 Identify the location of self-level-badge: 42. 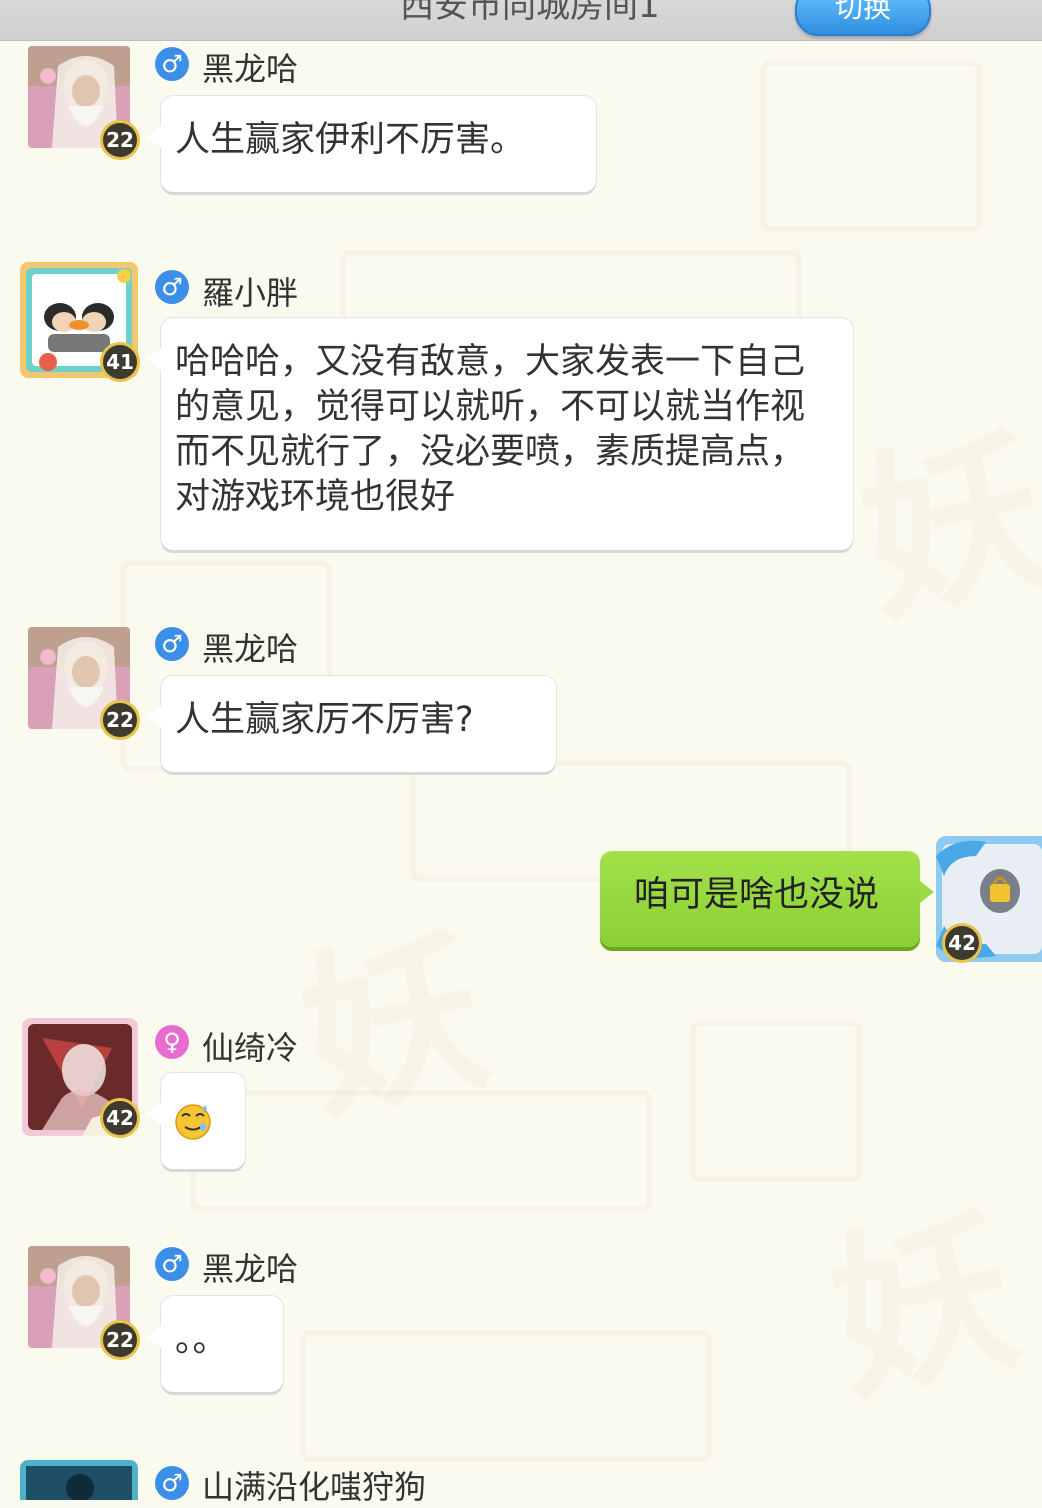
(962, 943).